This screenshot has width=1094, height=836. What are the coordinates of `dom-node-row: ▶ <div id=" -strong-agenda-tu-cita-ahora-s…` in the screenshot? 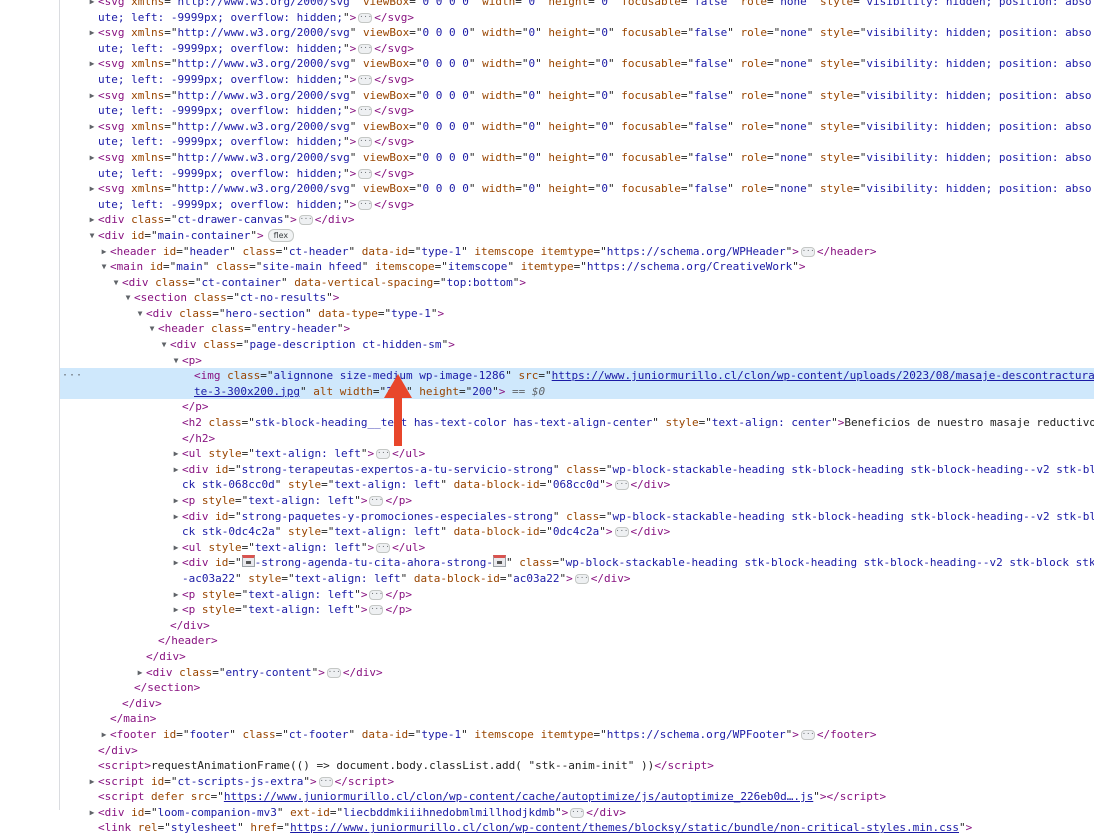 It's located at (577, 563).